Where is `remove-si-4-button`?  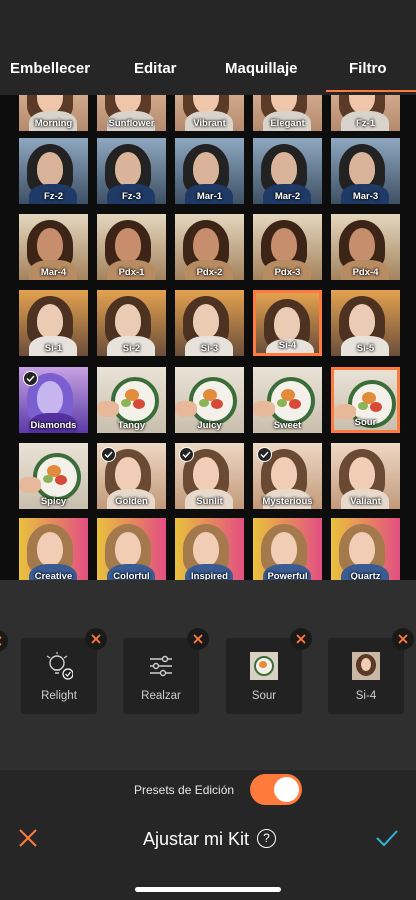 remove-si-4-button is located at coordinates (403, 639).